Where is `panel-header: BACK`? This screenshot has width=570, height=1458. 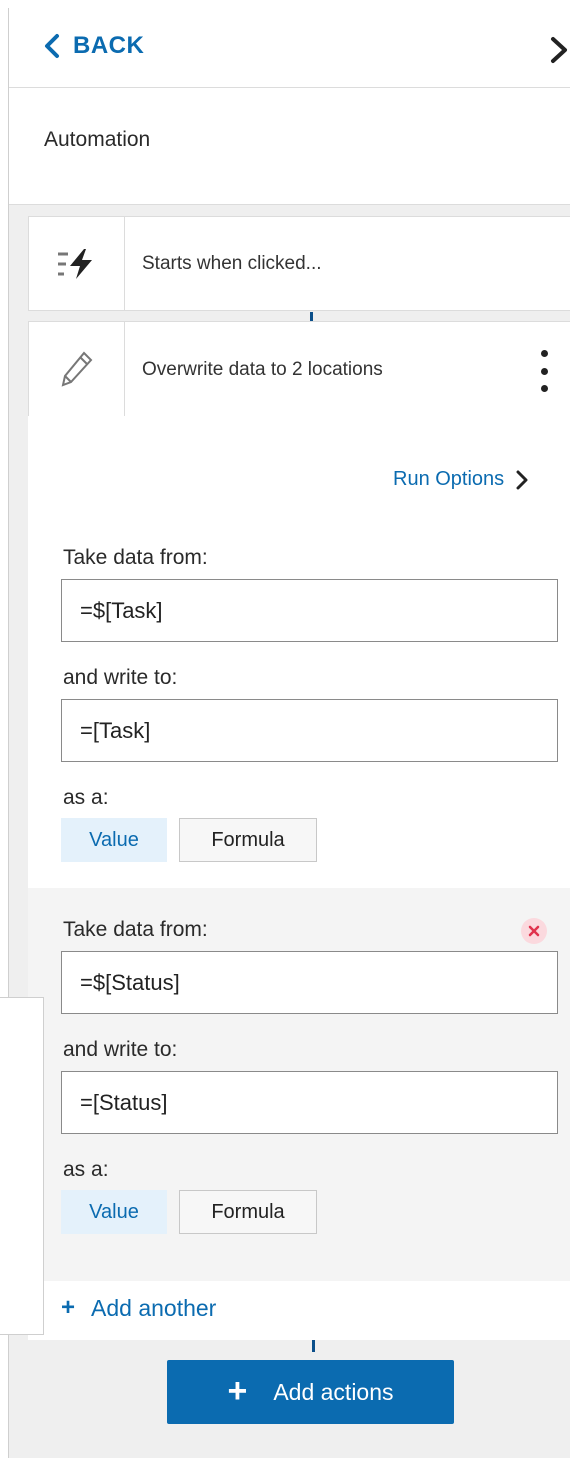
panel-header: BACK is located at coordinates (289, 48).